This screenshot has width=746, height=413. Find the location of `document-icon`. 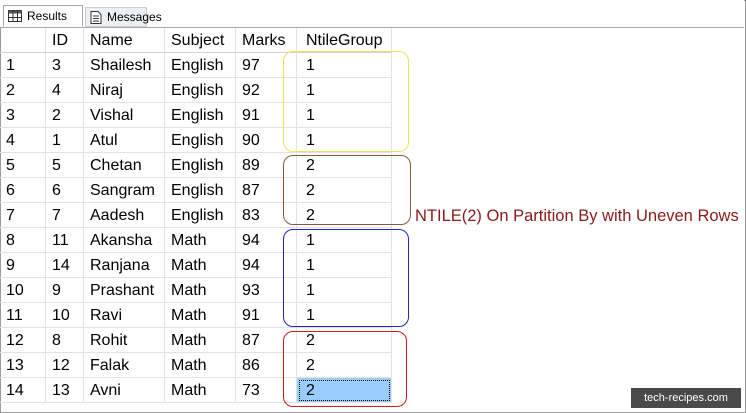

document-icon is located at coordinates (96, 17).